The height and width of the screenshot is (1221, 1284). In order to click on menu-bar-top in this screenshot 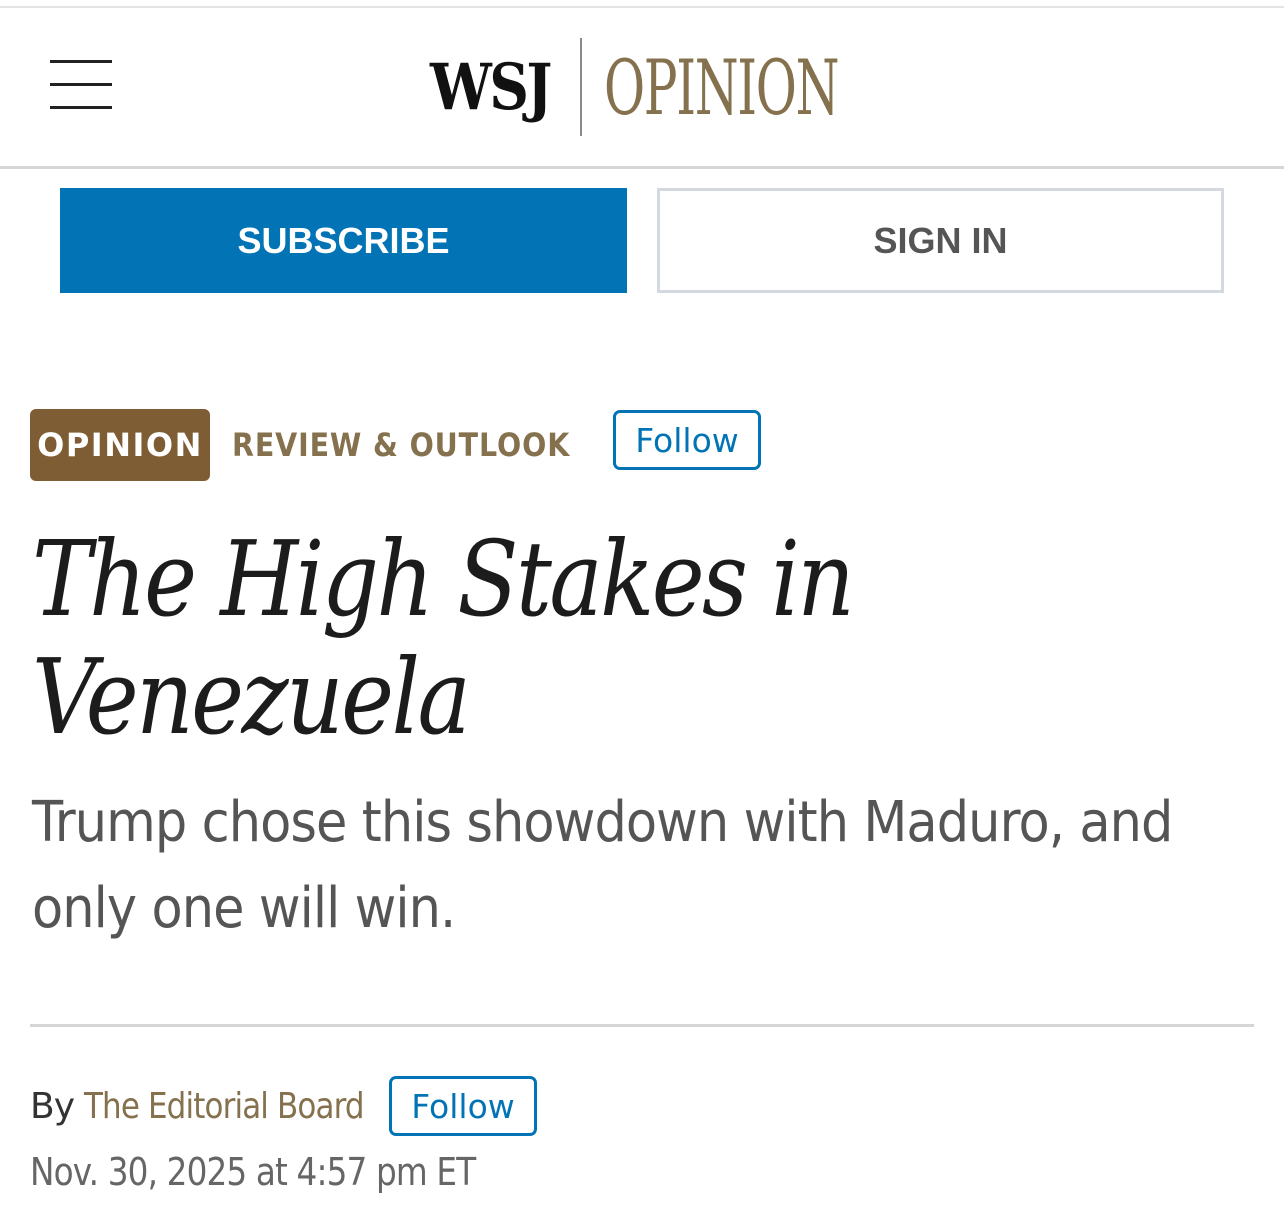, I will do `click(81, 61)`.